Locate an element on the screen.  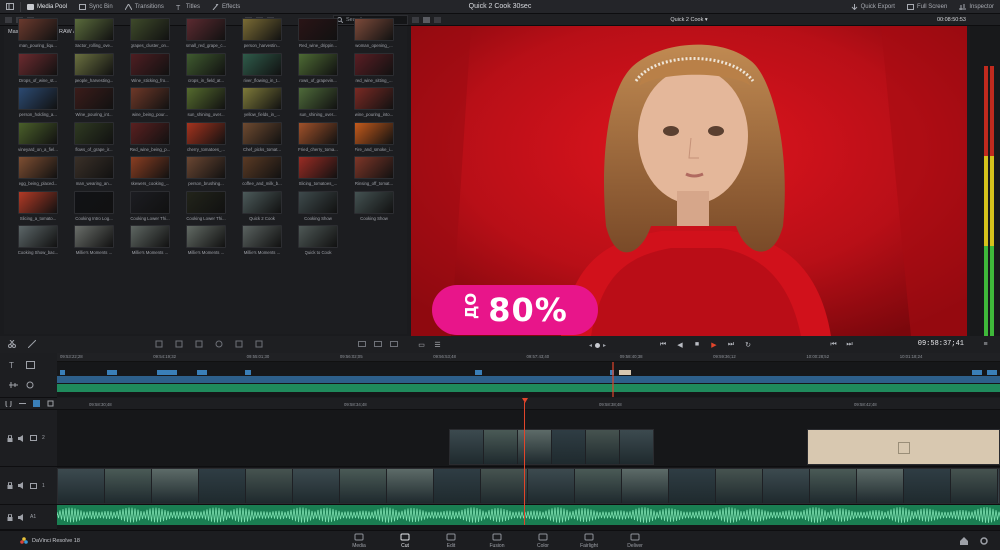
page-tab-deliver: Deliver is located at coordinates (635, 541).